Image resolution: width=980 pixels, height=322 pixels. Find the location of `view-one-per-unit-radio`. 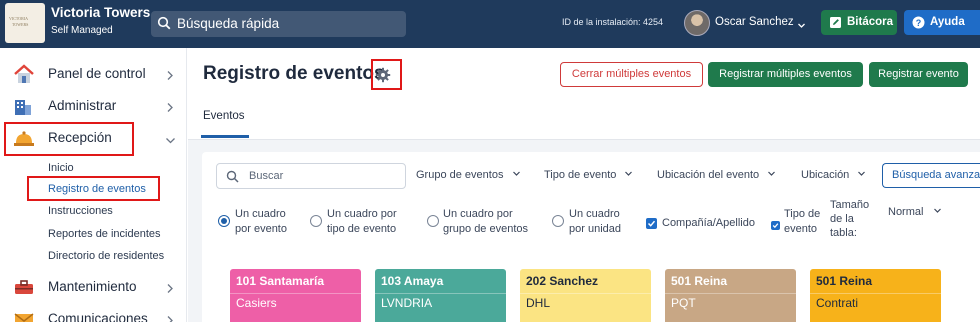

view-one-per-unit-radio is located at coordinates (558, 221).